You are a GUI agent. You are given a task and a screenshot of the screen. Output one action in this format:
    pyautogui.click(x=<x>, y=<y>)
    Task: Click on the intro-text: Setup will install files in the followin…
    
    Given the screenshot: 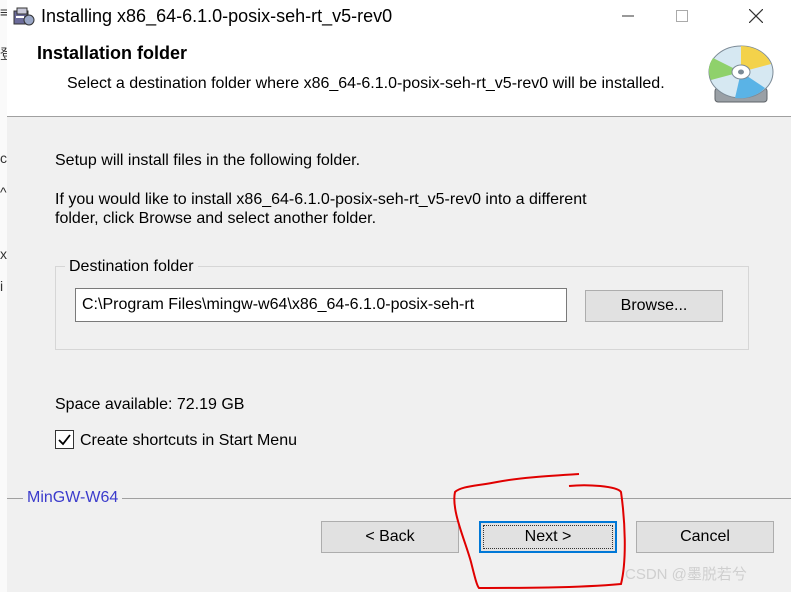 What is the action you would take?
    pyautogui.click(x=208, y=160)
    